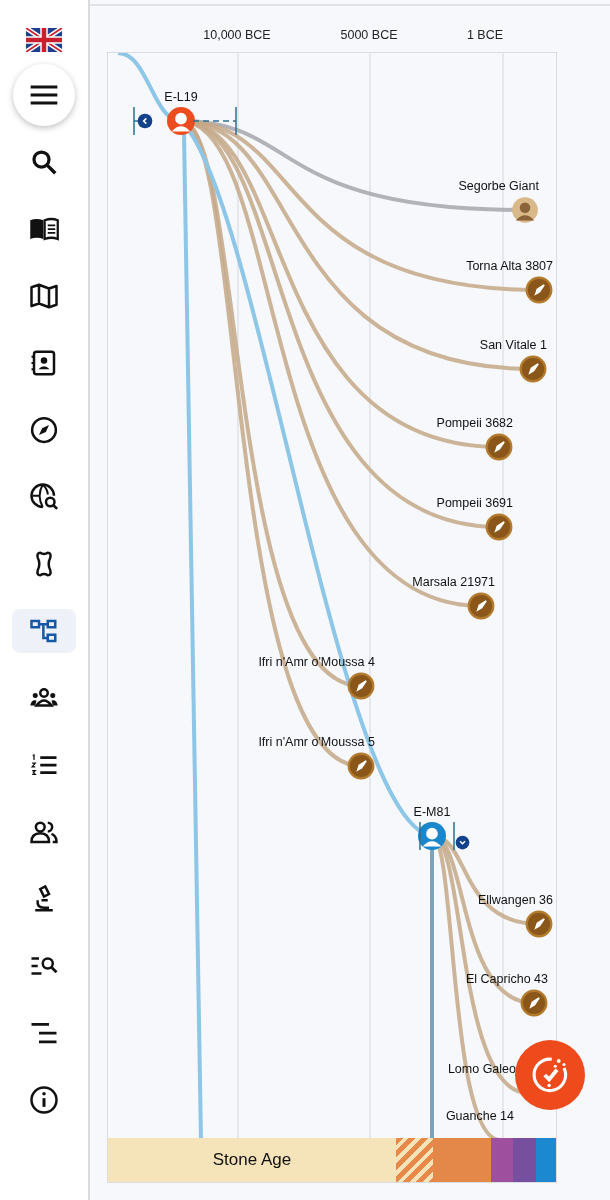  I want to click on sample-label: Ifri n'Amr o'Moussa 4, so click(316, 662).